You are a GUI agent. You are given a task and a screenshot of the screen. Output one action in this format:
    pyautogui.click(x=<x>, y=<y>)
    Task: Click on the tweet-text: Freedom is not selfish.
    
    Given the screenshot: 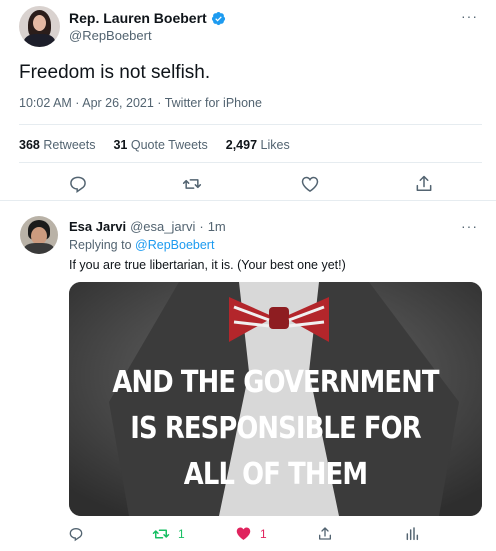 What is the action you would take?
    pyautogui.click(x=115, y=72)
    